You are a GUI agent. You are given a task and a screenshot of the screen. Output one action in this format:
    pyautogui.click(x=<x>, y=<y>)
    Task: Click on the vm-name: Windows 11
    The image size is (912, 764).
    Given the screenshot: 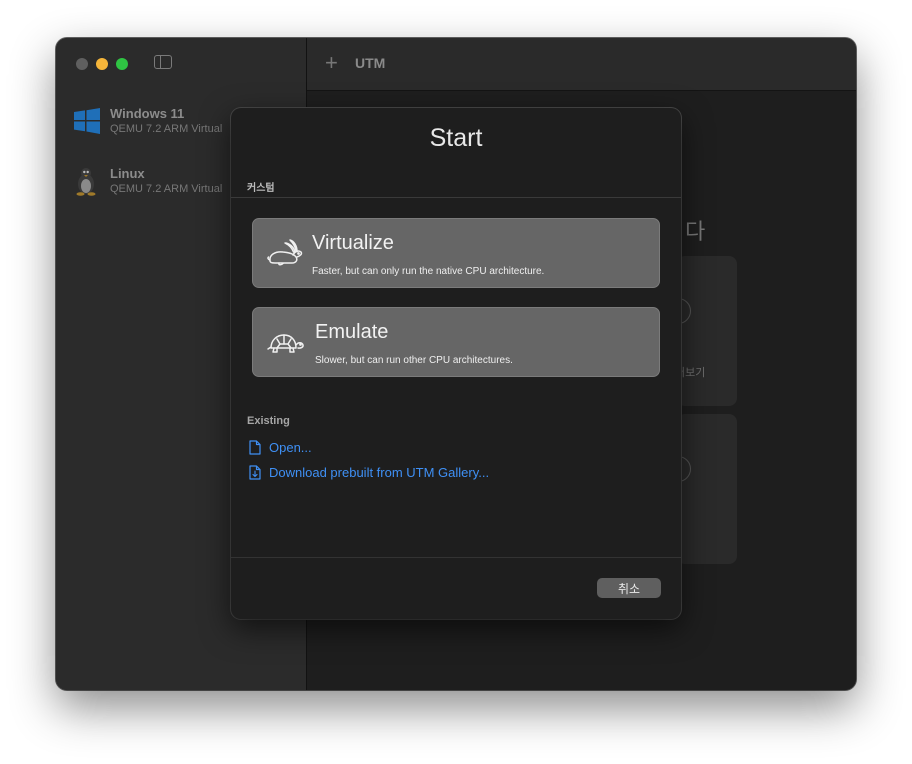 What is the action you would take?
    pyautogui.click(x=147, y=113)
    